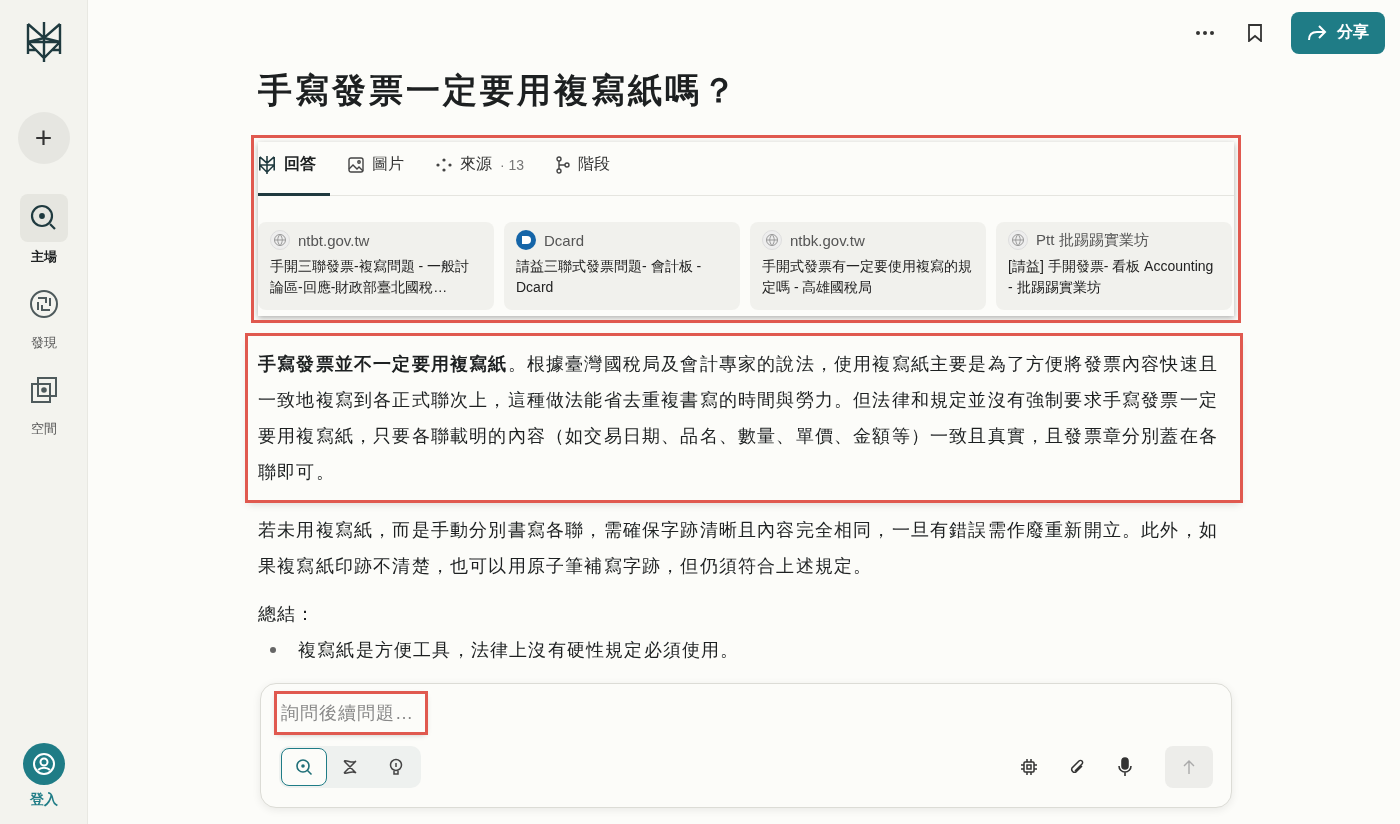 The width and height of the screenshot is (1400, 824). What do you see at coordinates (383, 170) in the screenshot?
I see `tab: 圖片` at bounding box center [383, 170].